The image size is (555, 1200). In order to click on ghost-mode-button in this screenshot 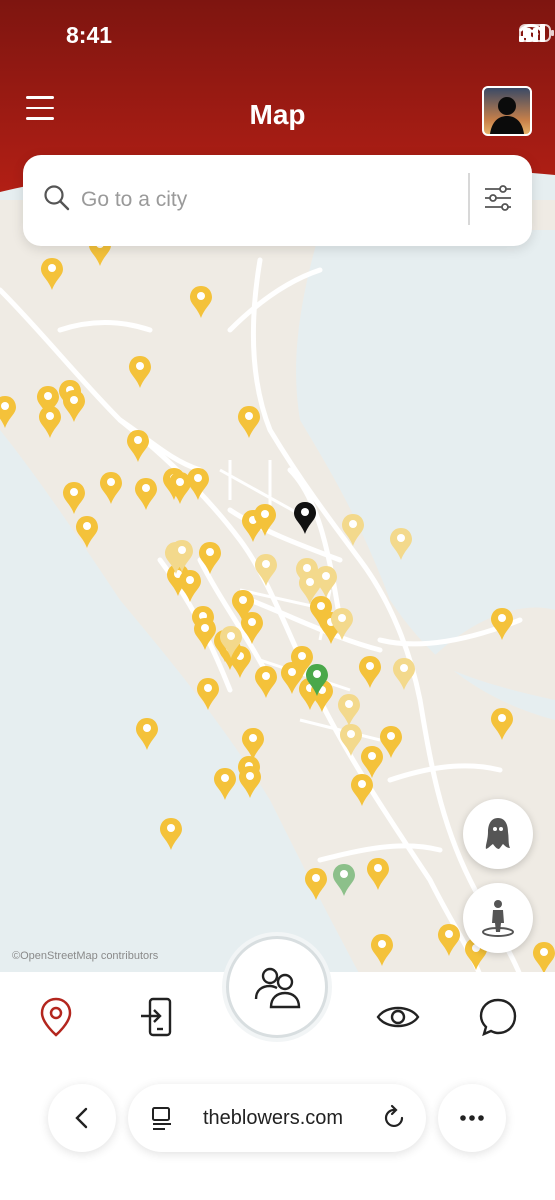, I will do `click(498, 834)`.